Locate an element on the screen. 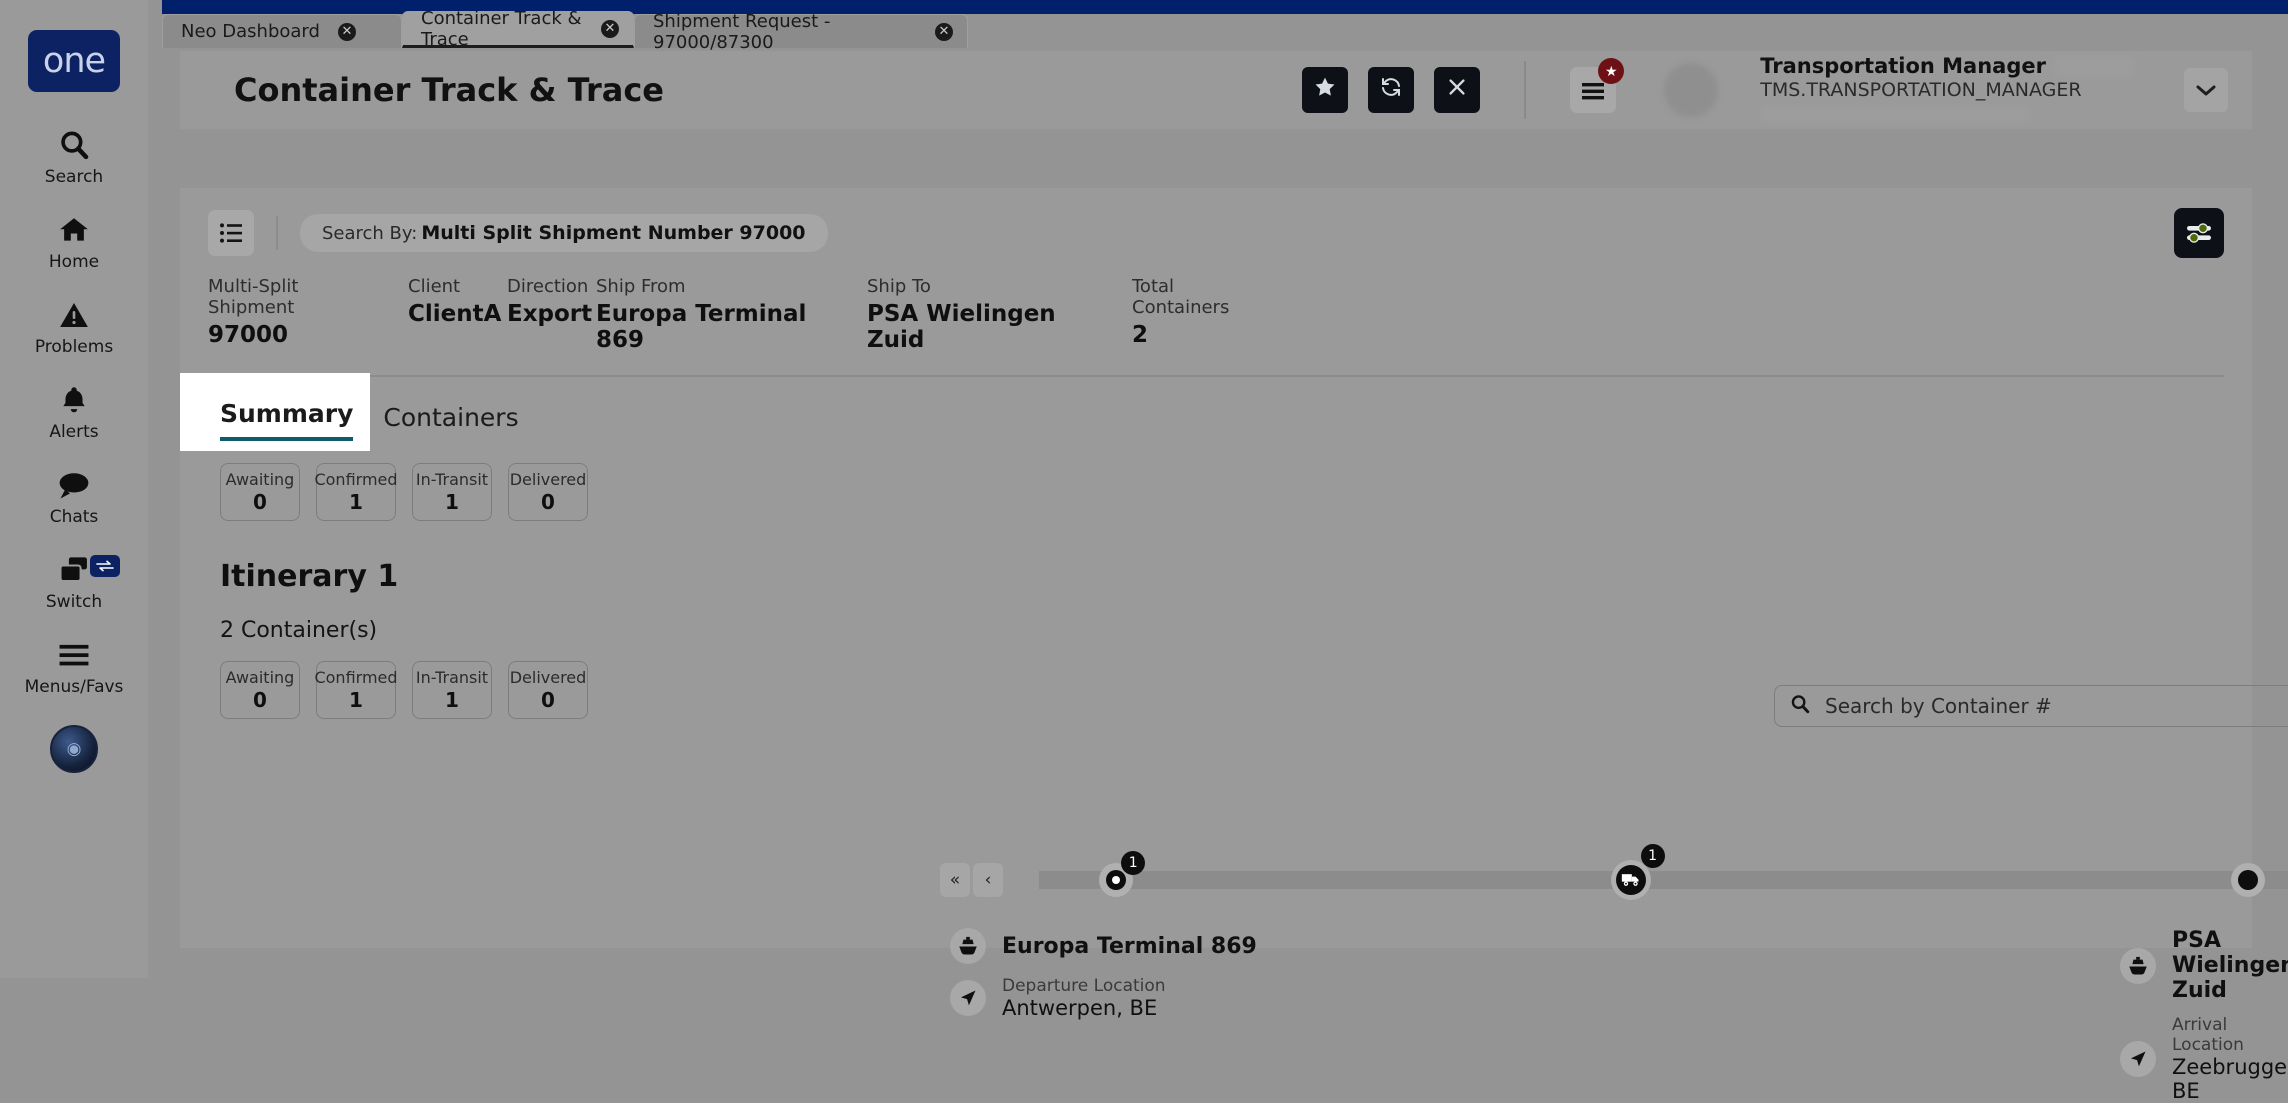 This screenshot has width=2288, height=1103. favorite-button is located at coordinates (1325, 90).